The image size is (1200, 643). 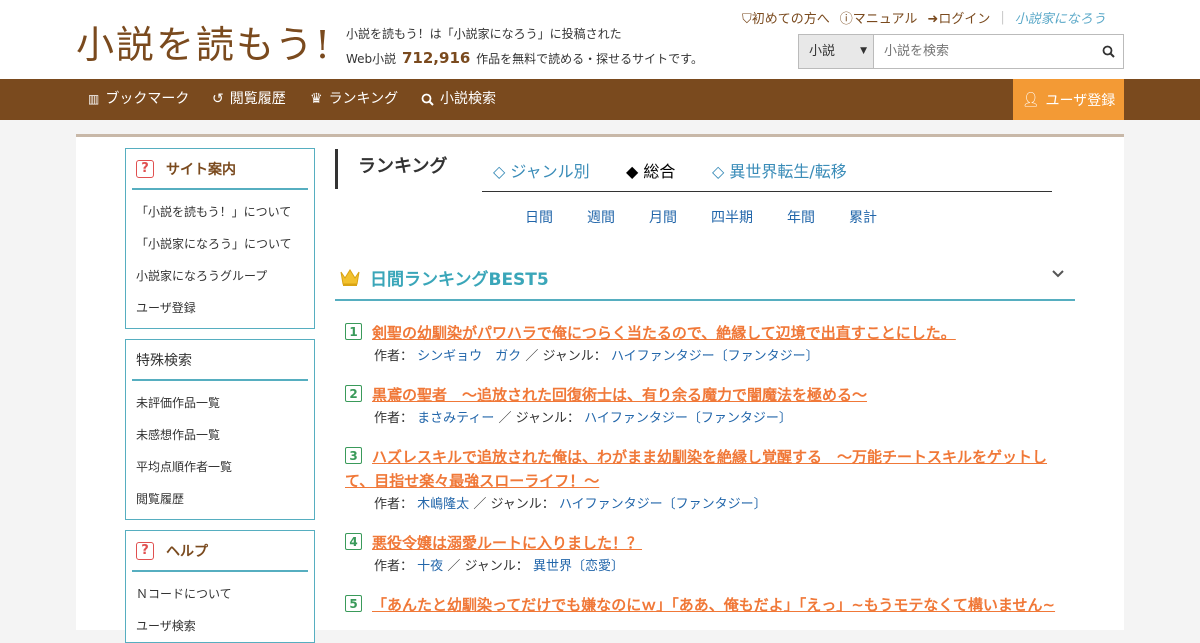 I want to click on nav-ranking: ♛ ランキング, so click(x=354, y=99).